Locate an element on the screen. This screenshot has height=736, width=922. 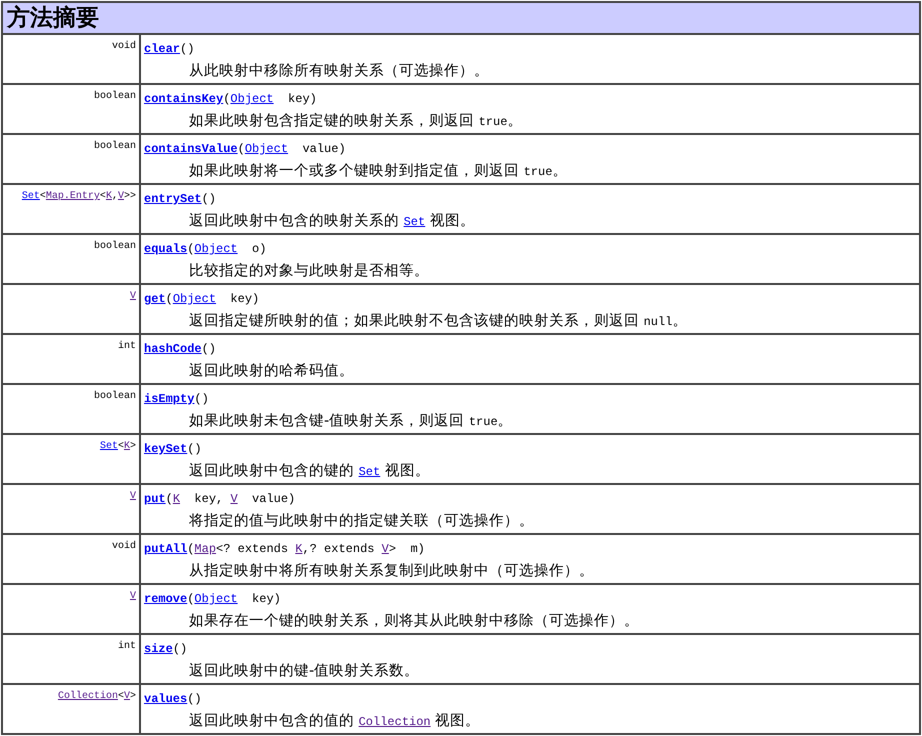
signature-text: o) is located at coordinates (258, 249).